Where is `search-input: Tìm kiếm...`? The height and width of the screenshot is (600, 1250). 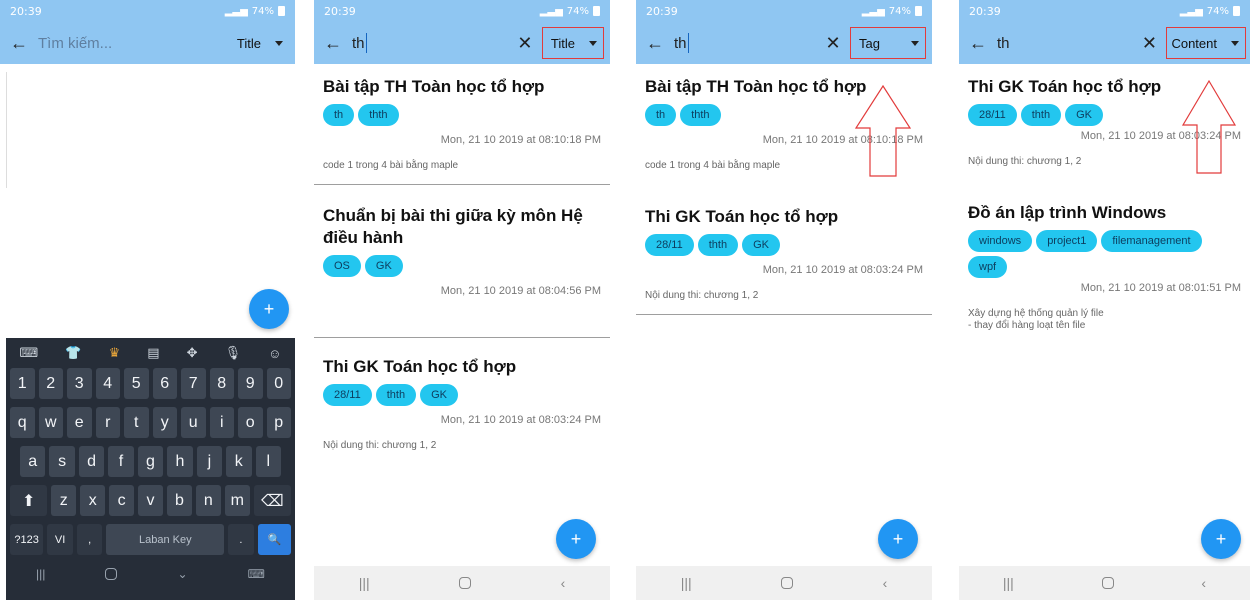 search-input: Tìm kiếm... is located at coordinates (133, 43).